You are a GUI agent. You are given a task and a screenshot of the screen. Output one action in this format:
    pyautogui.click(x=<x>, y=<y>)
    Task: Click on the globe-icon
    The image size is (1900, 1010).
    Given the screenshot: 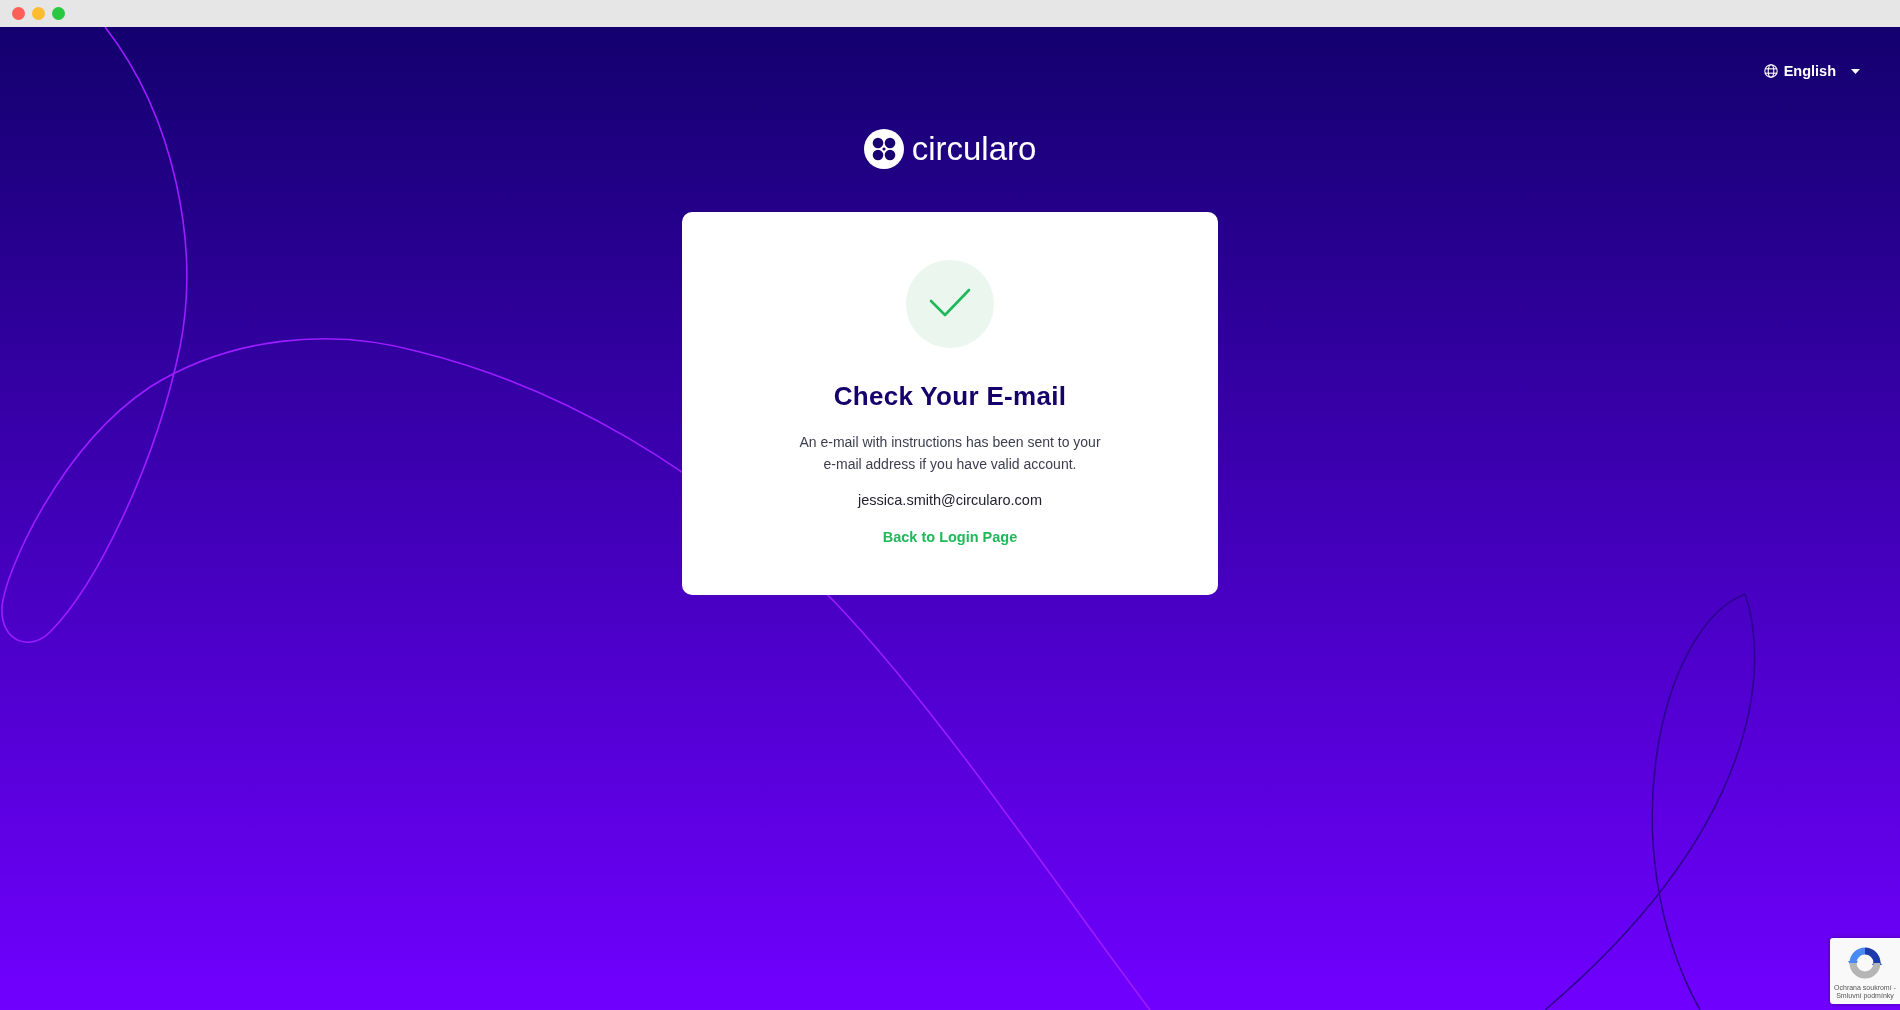 What is the action you would take?
    pyautogui.click(x=1770, y=71)
    